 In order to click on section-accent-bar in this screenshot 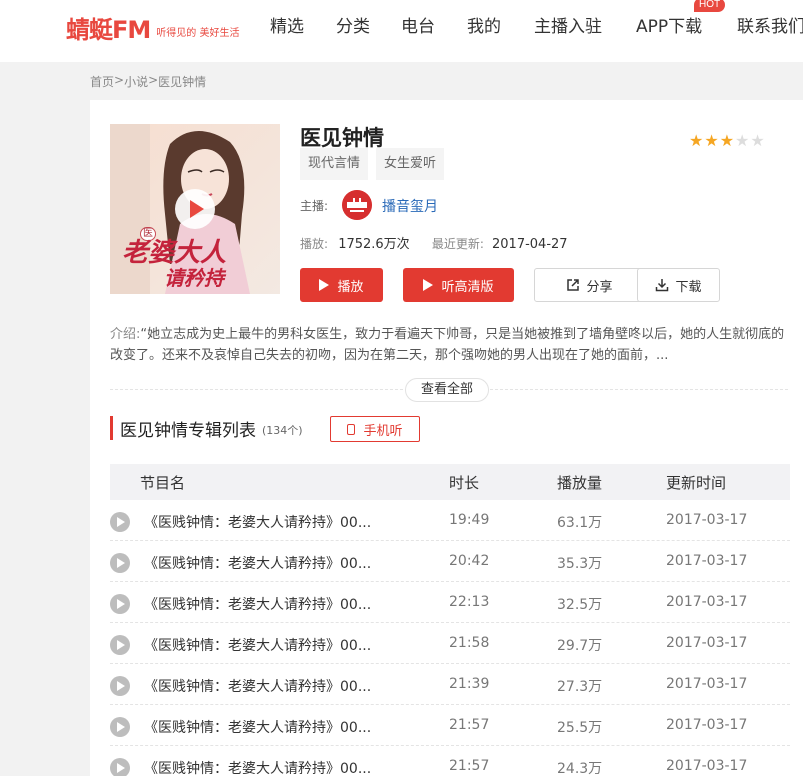, I will do `click(111, 428)`.